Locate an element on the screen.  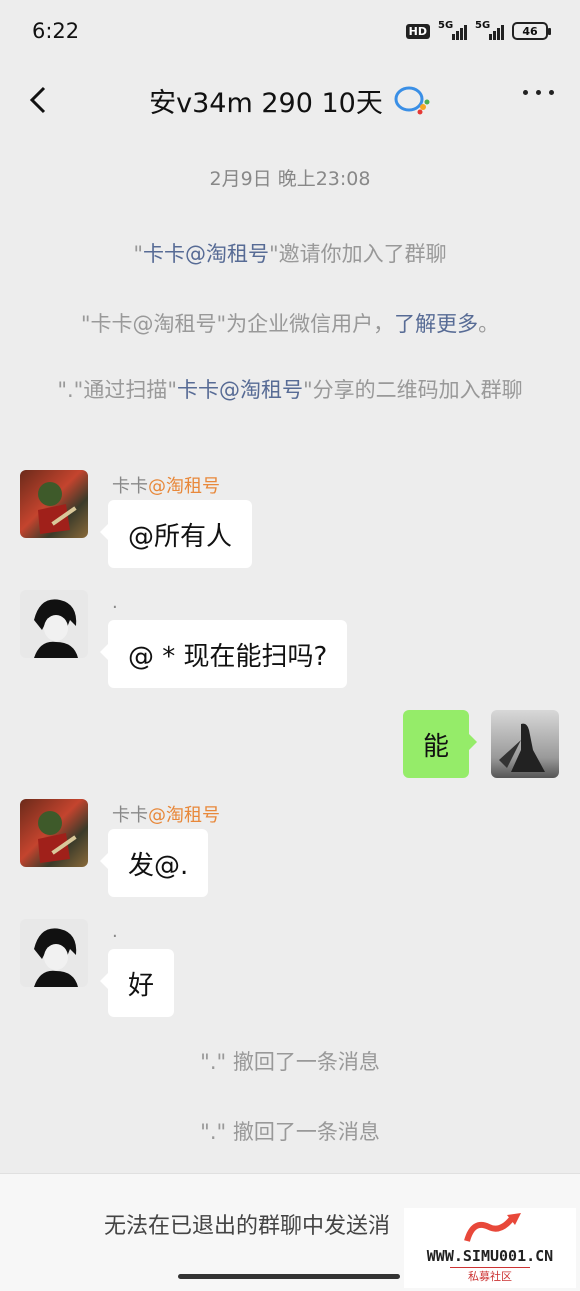
message-bubble: @ * 现在能扫吗? is located at coordinates (223, 654).